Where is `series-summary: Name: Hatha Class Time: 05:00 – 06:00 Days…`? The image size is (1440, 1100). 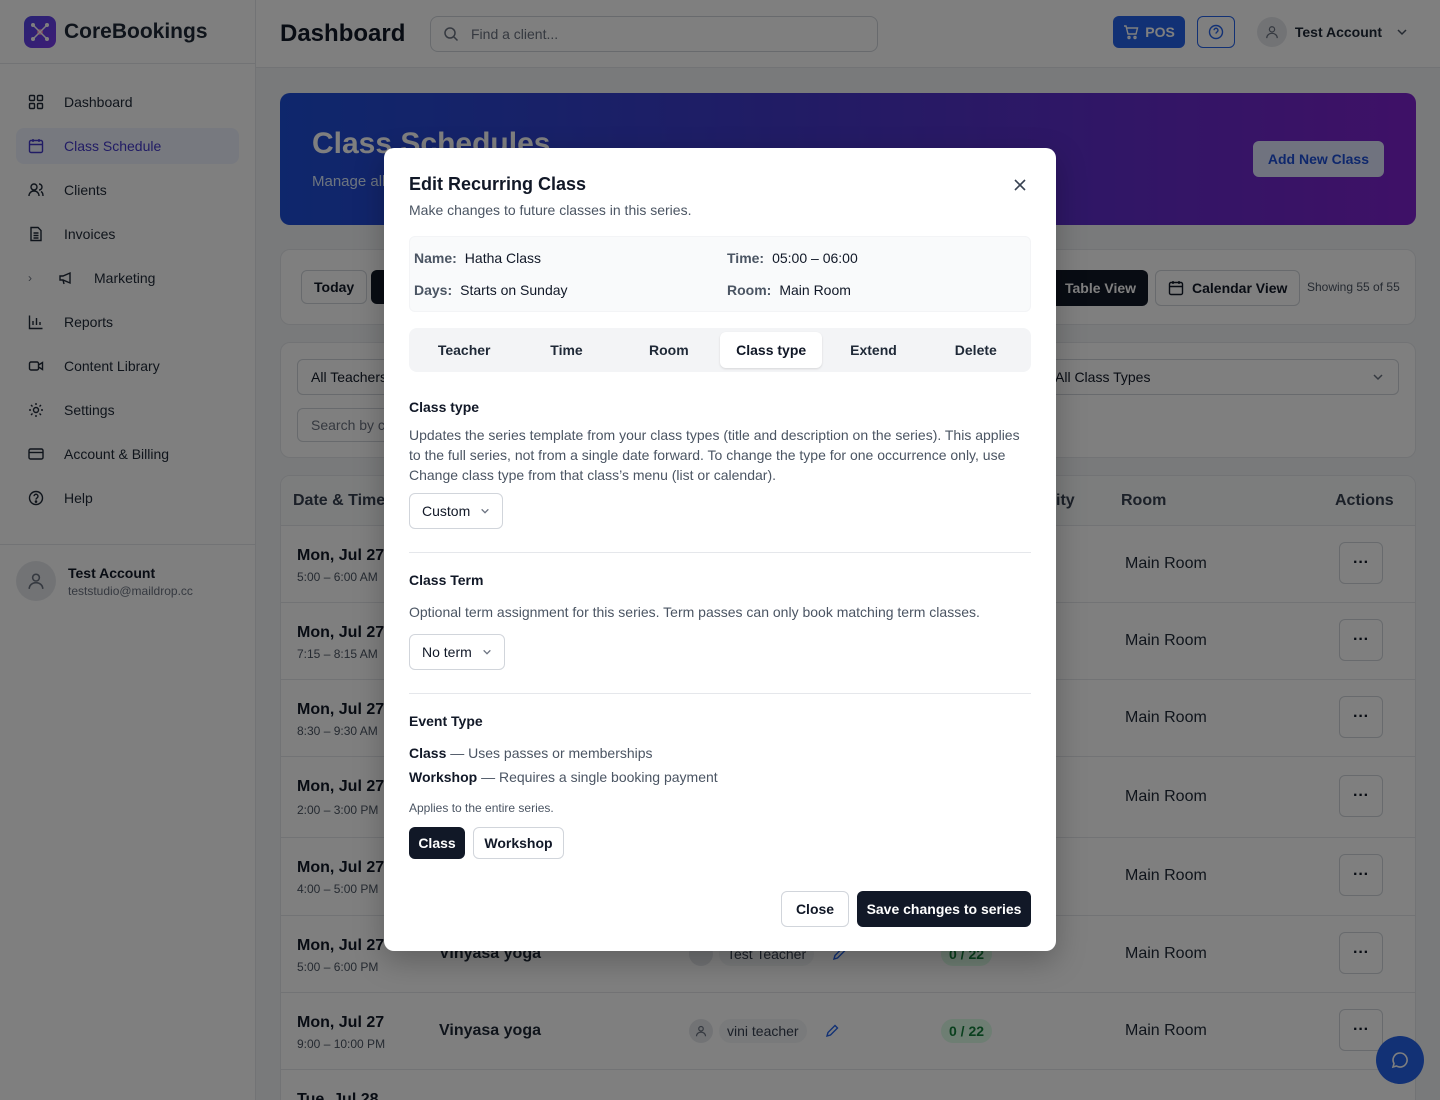
series-summary: Name: Hatha Class Time: 05:00 – 06:00 Days… is located at coordinates (720, 274).